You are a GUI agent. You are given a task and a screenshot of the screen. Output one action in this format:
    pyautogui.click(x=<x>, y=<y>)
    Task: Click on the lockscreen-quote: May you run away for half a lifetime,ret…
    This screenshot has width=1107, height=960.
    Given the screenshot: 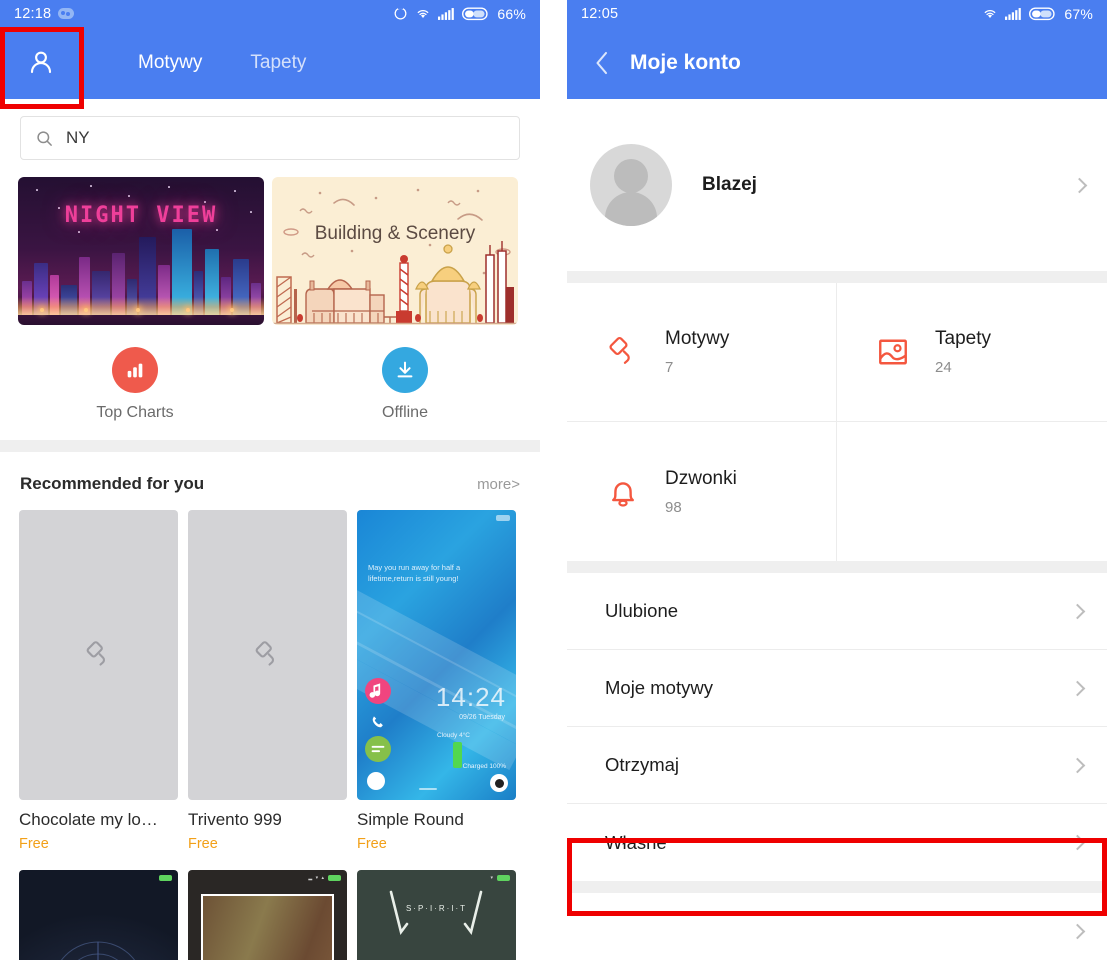 What is the action you would take?
    pyautogui.click(x=414, y=573)
    